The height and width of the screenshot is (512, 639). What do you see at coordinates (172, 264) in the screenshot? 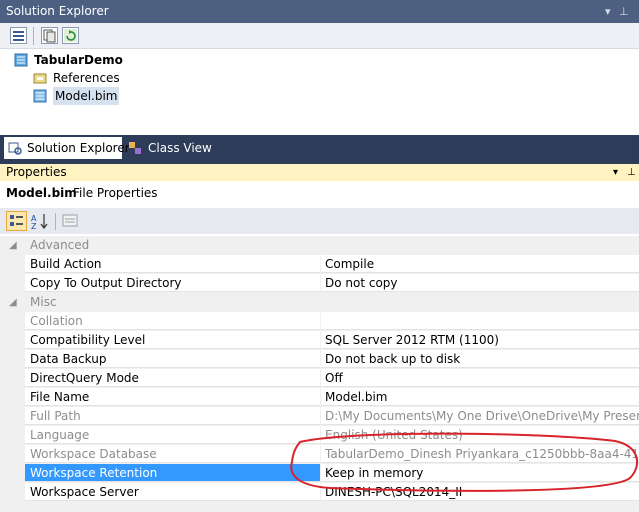
I see `property-label: Build Action` at bounding box center [172, 264].